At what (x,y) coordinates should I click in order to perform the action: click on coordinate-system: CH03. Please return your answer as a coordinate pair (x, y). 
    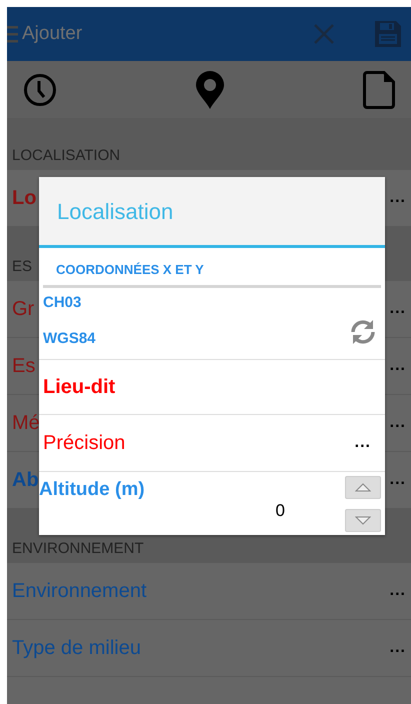
    Looking at the image, I should click on (69, 303).